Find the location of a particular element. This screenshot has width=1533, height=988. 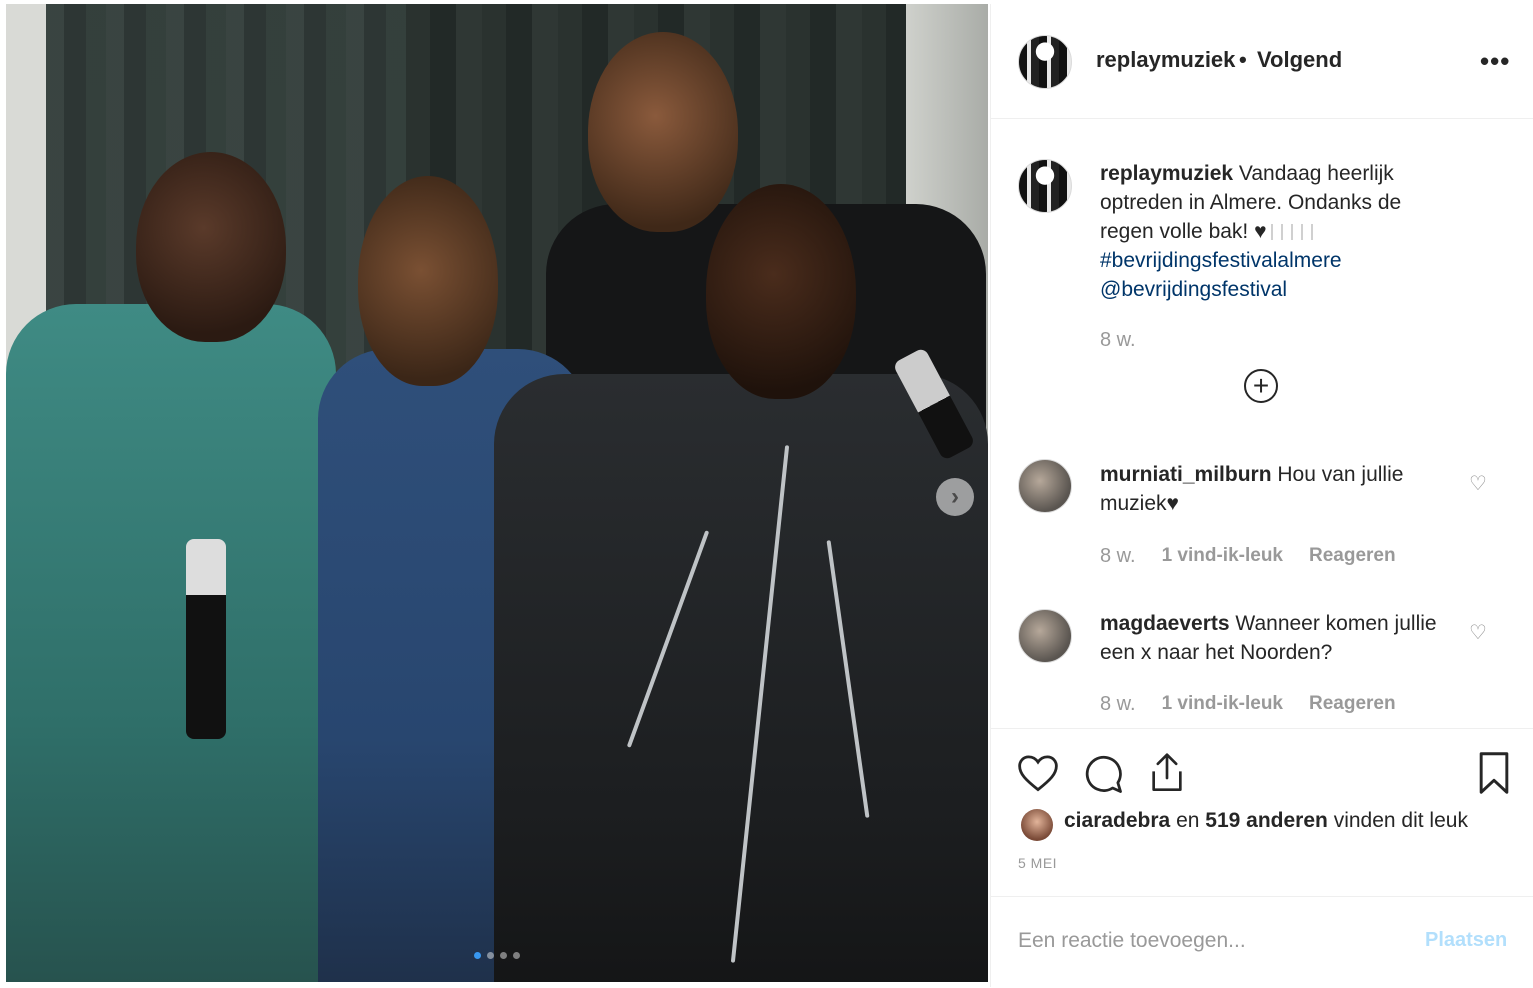

comment: murniati_milburn Hou van jullie muziek♥ is located at coordinates (1270, 489).